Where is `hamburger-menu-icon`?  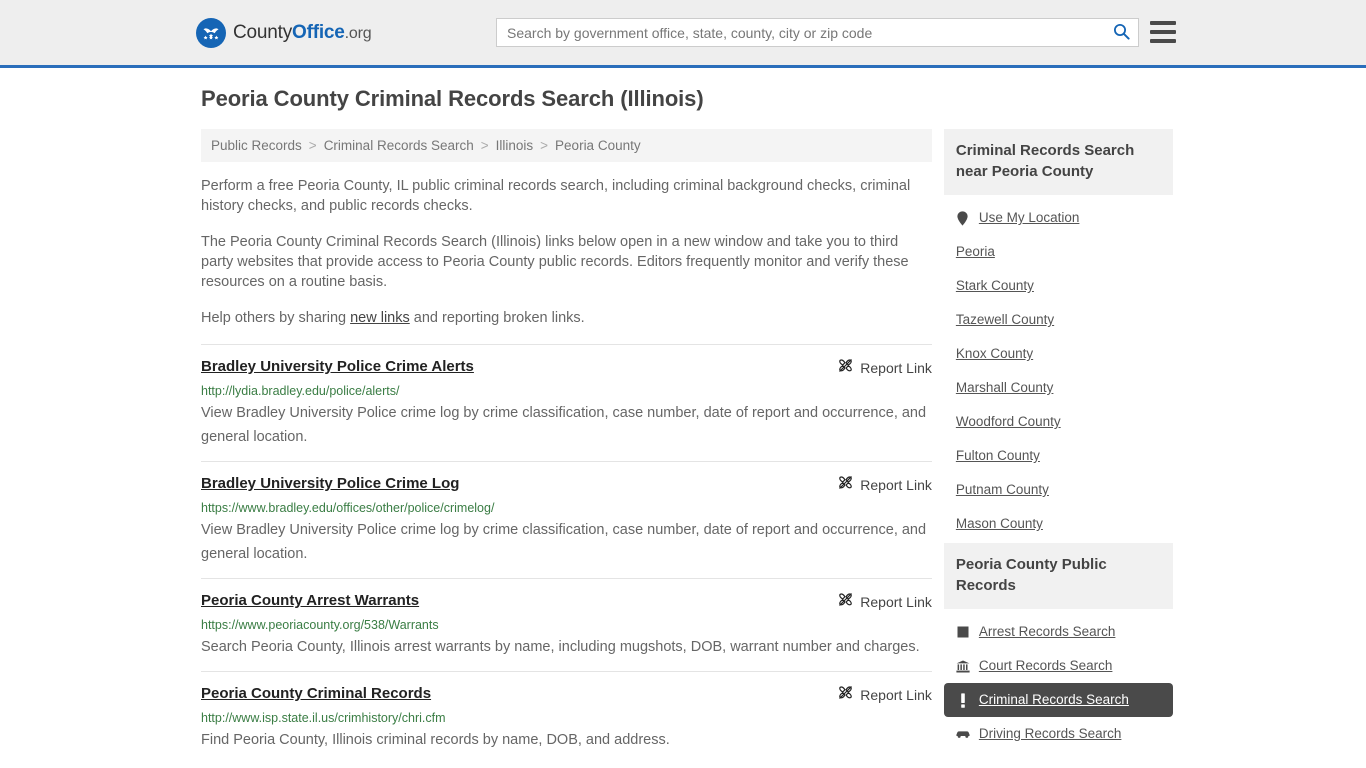
hamburger-menu-icon is located at coordinates (1163, 32).